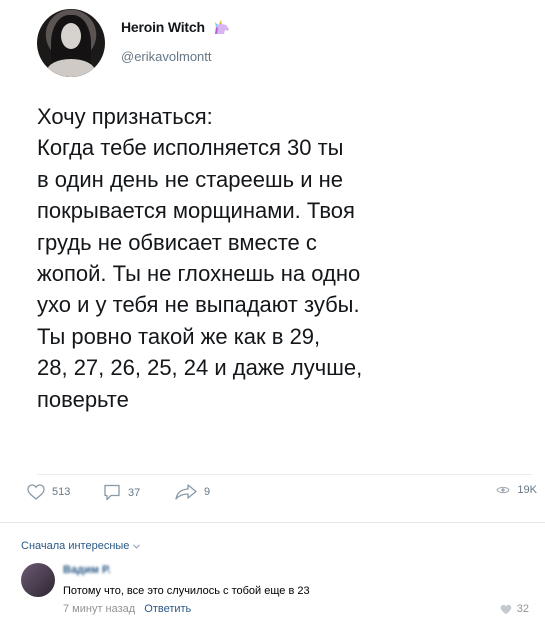  Describe the element at coordinates (87, 570) in the screenshot. I see `comment-author: Вадим Р.` at that location.